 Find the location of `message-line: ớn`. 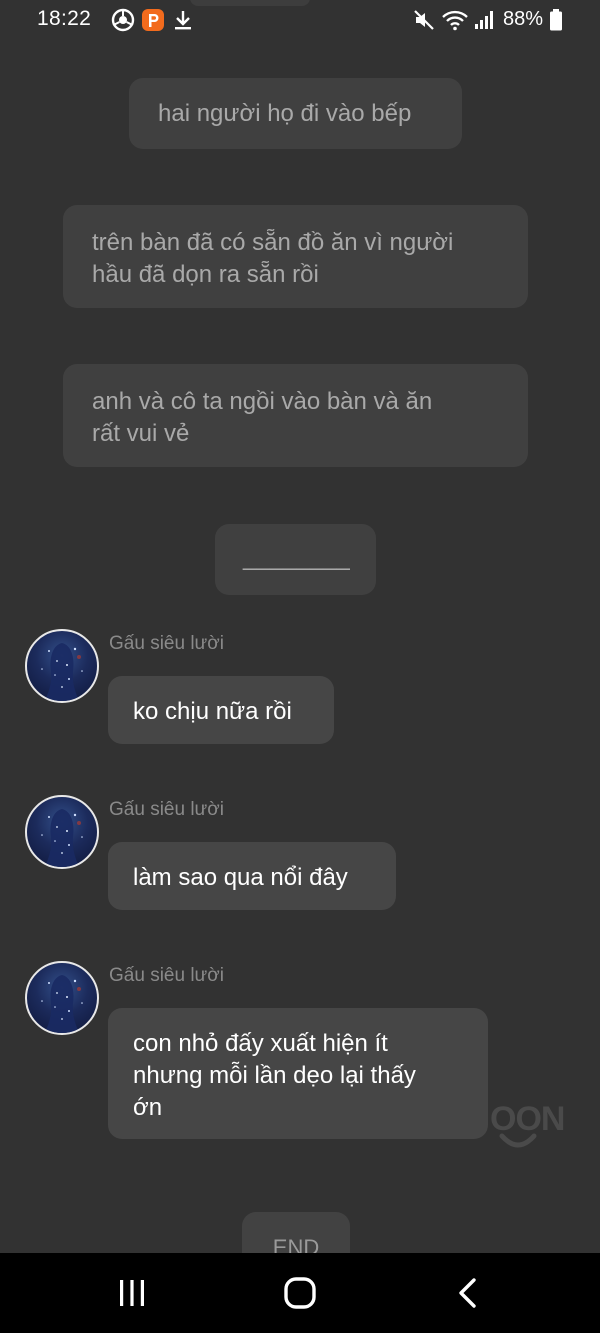

message-line: ớn is located at coordinates (148, 1107).